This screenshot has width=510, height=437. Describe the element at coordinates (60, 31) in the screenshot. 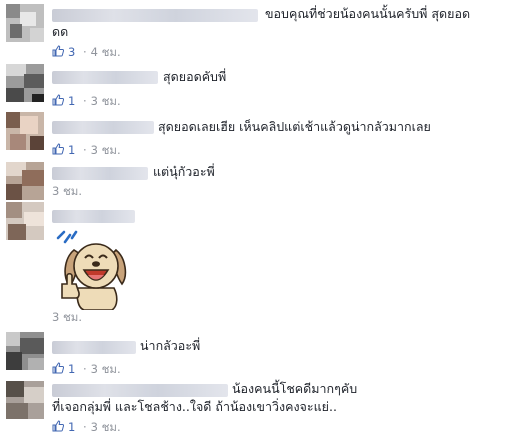

I see `comment-text-continued: ดด` at that location.